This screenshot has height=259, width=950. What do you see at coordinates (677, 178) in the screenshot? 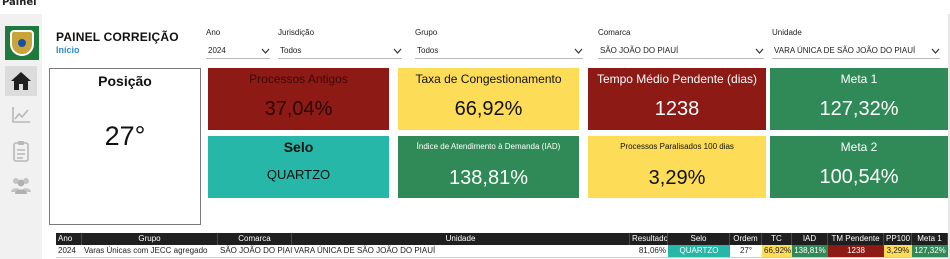
I see `card-value: 3,29%` at bounding box center [677, 178].